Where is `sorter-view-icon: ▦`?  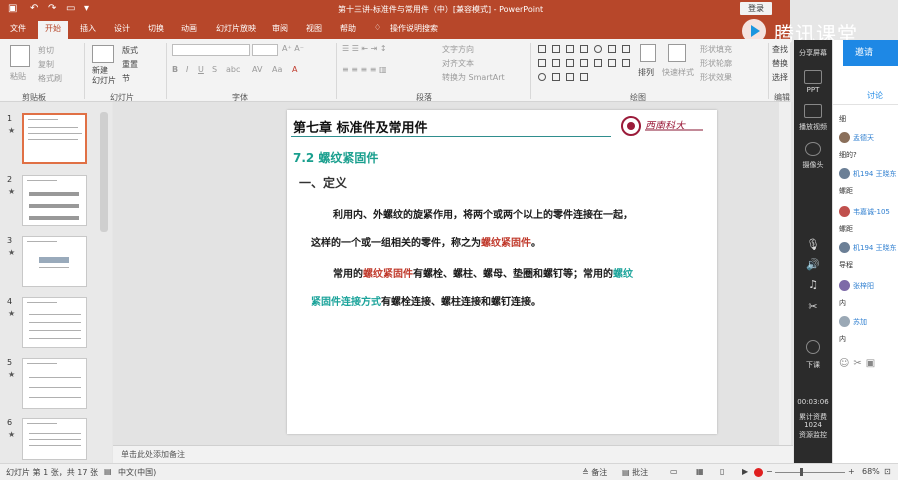
sorter-view-icon: ▦ is located at coordinates (700, 471).